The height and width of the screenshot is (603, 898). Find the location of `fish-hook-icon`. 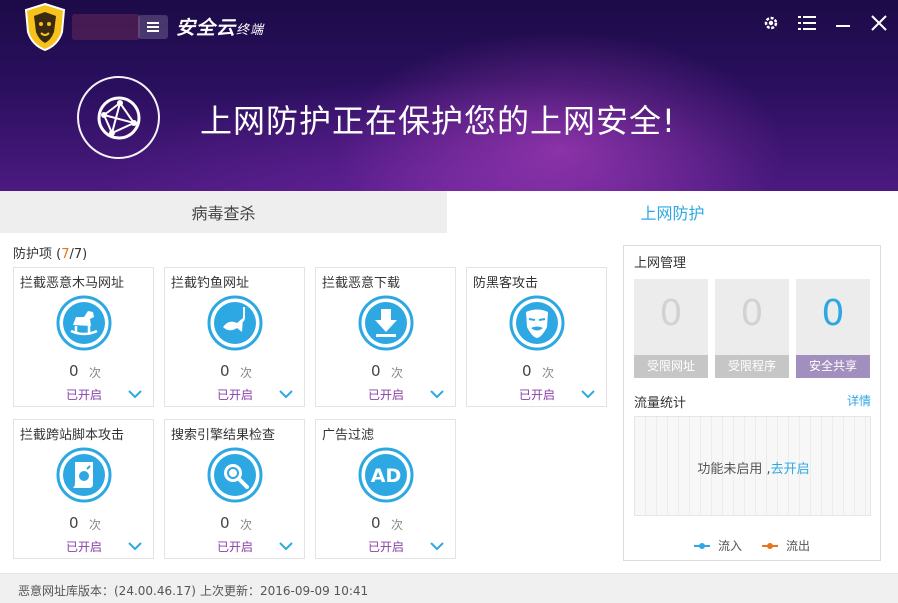

fish-hook-icon is located at coordinates (235, 323).